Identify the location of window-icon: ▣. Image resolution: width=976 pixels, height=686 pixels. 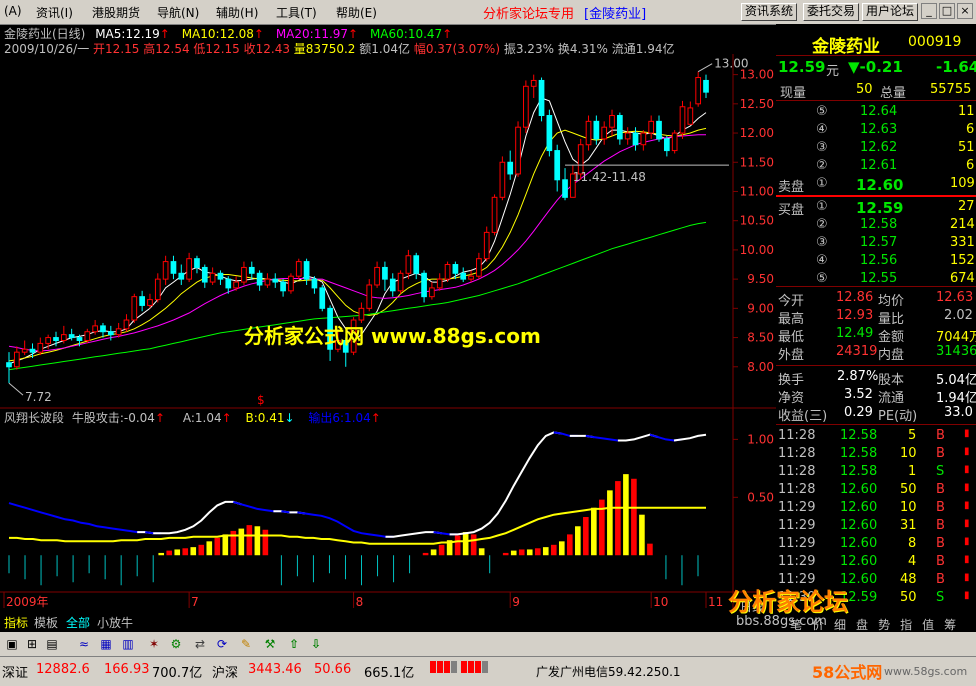
(12, 644).